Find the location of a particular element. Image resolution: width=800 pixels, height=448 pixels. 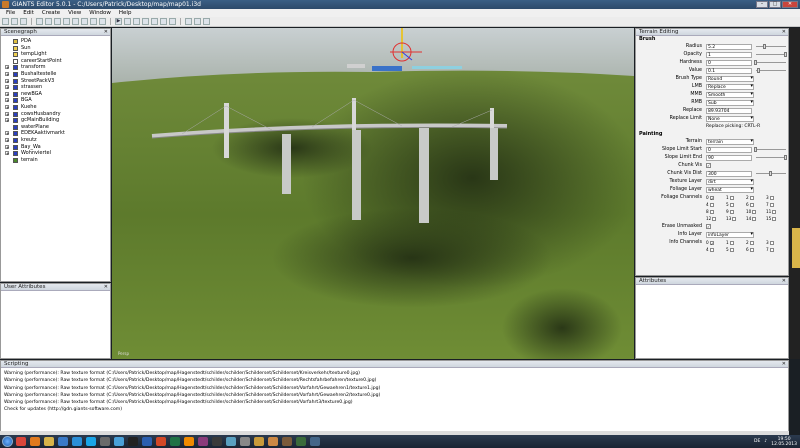

cut-icon is located at coordinates (57, 21).